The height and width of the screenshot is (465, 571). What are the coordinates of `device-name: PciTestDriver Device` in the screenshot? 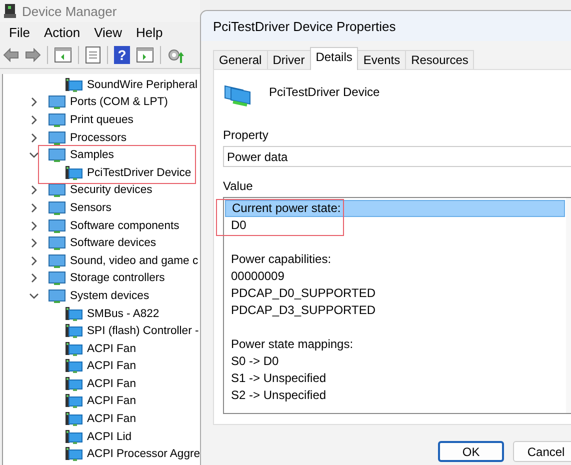 It's located at (324, 91).